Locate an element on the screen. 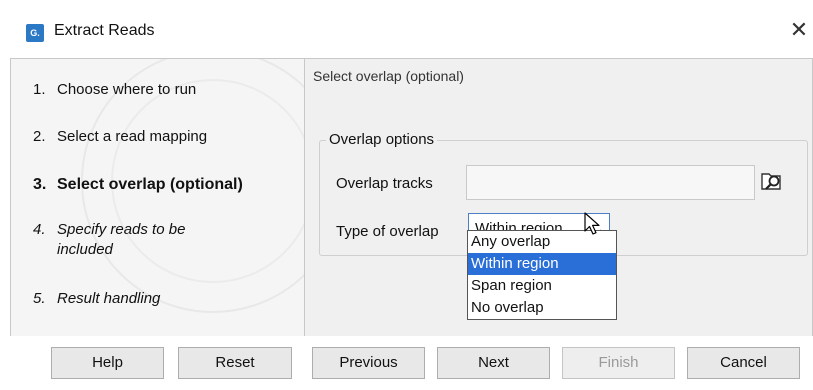 The width and height of the screenshot is (813, 390). step-3-current: 3. Select overlap (optional) is located at coordinates (138, 185).